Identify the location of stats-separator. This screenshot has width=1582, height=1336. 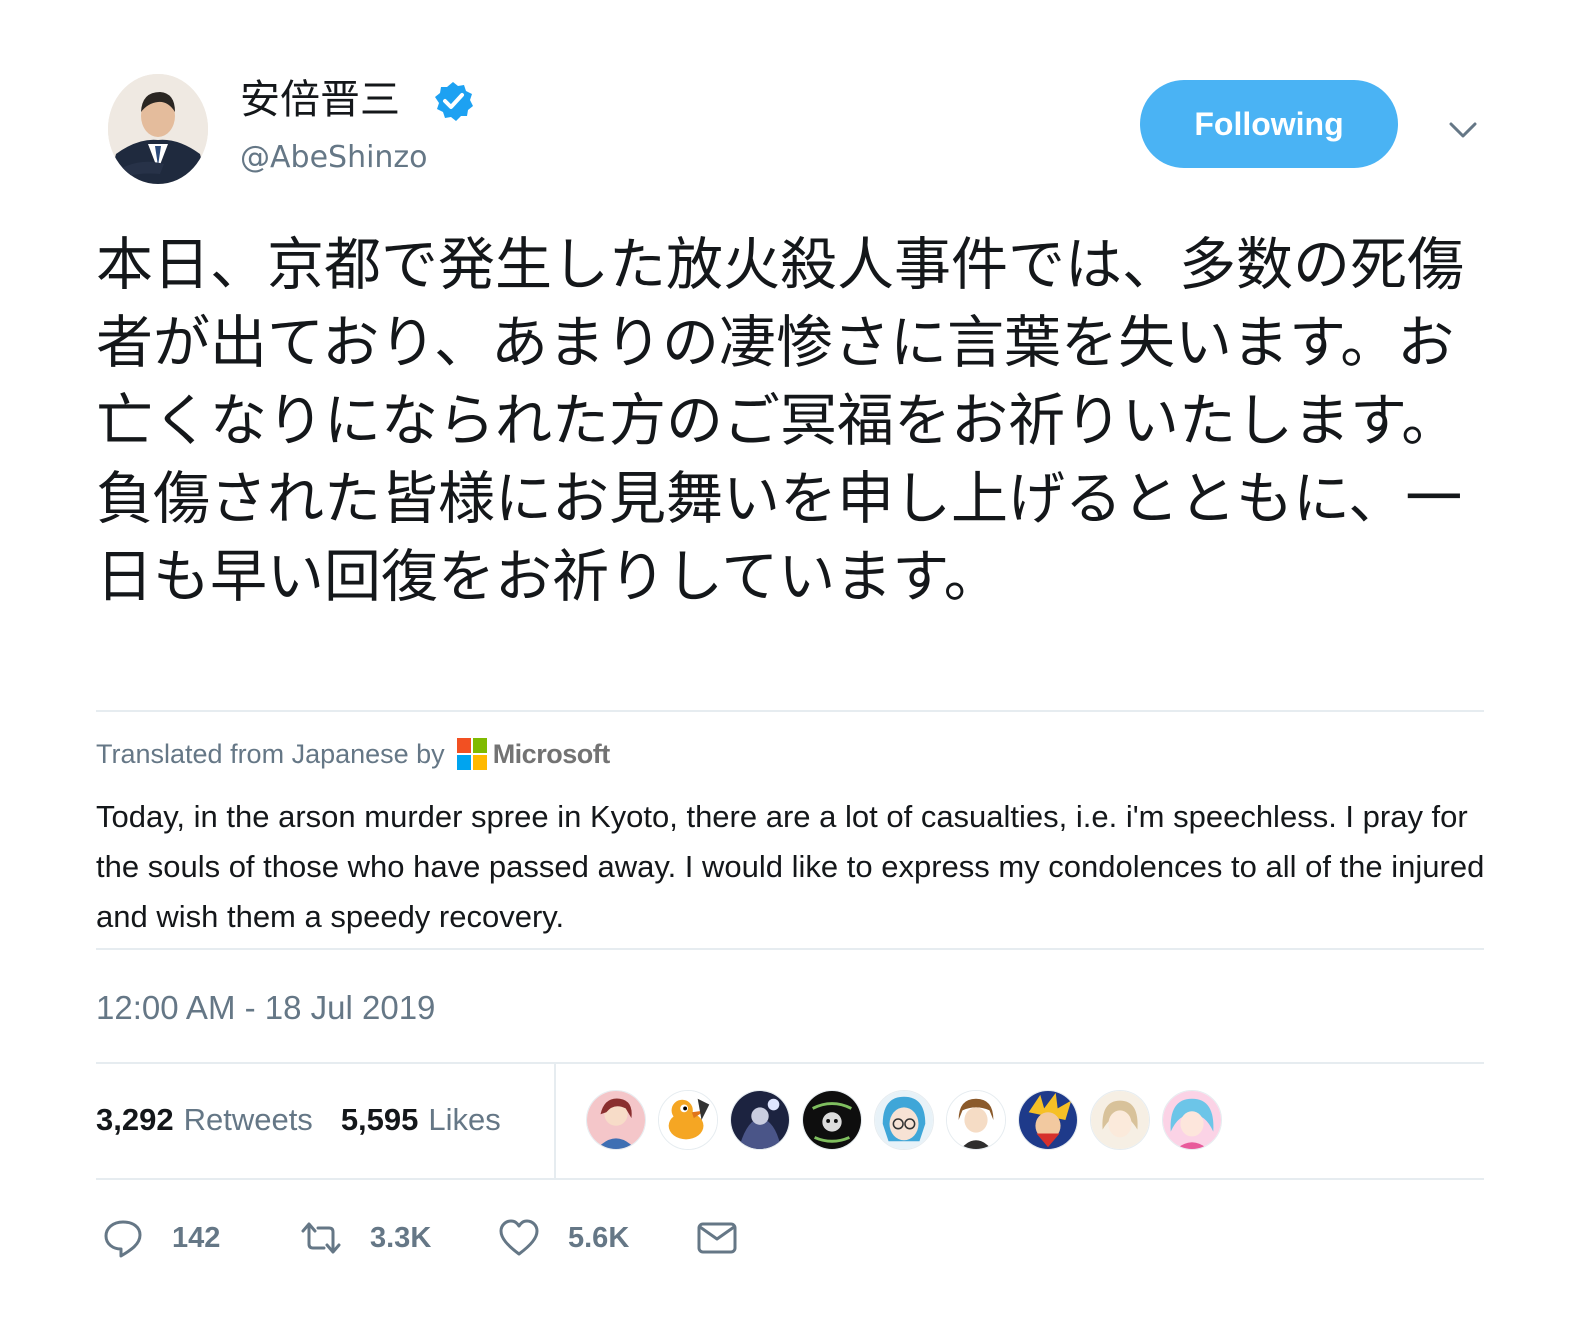
(555, 1121).